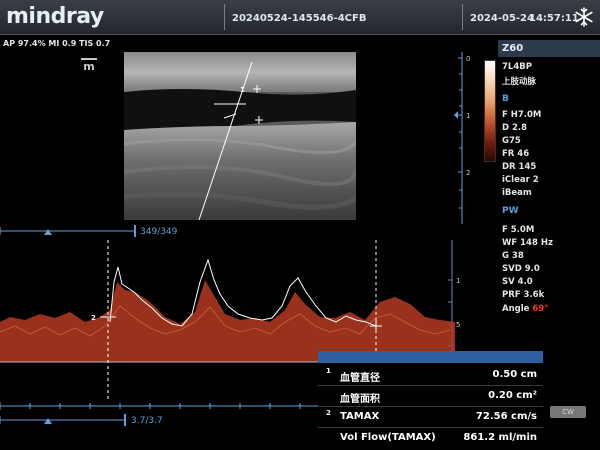  What do you see at coordinates (514, 374) in the screenshot?
I see `measurement-value: 0.50 cm` at bounding box center [514, 374].